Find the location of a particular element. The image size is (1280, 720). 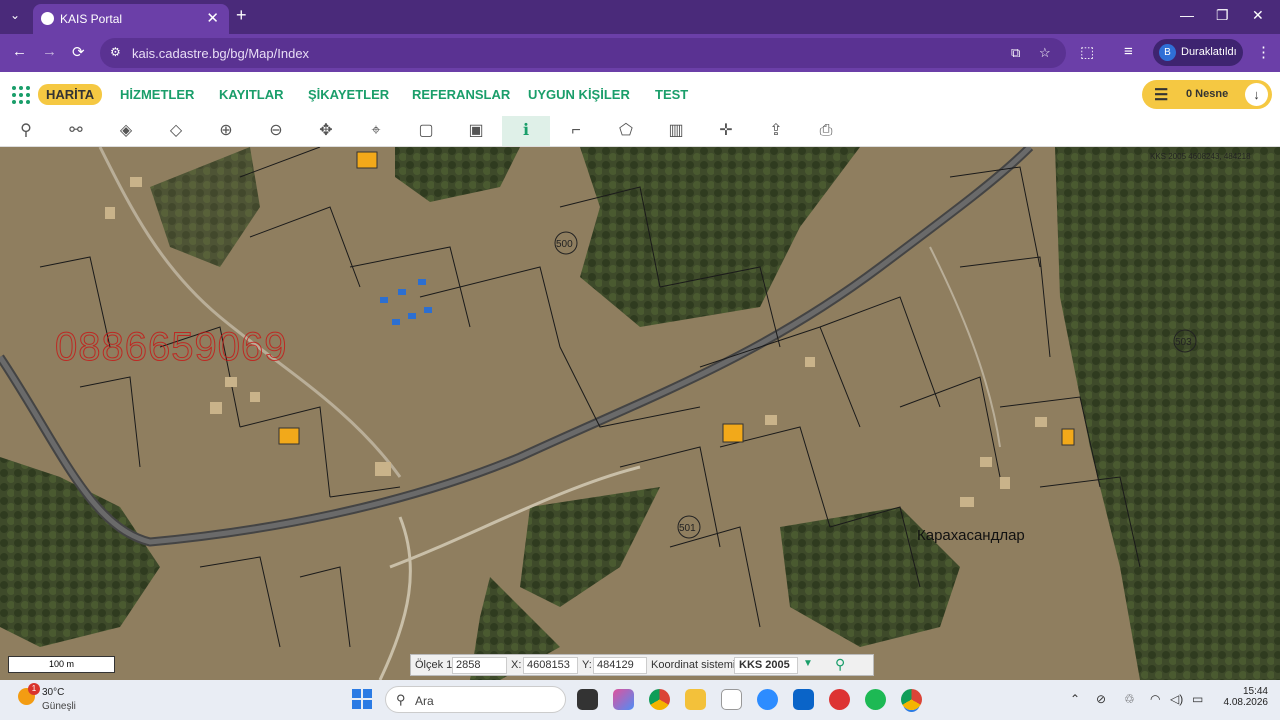

tray-chevron-icon: ⌃ is located at coordinates (1075, 699).